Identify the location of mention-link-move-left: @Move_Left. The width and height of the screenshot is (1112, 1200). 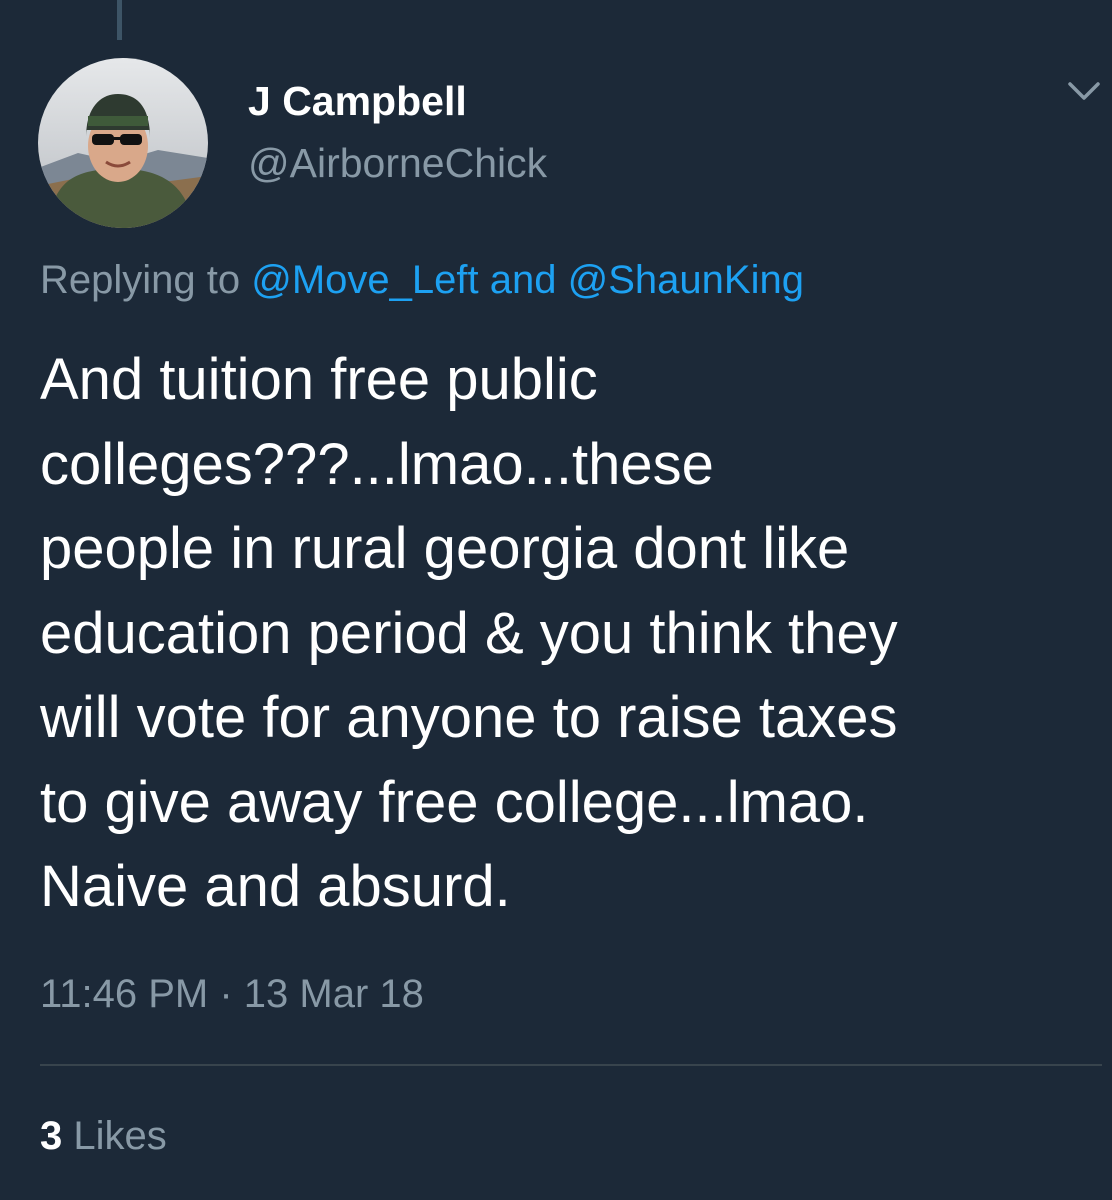
(364, 280).